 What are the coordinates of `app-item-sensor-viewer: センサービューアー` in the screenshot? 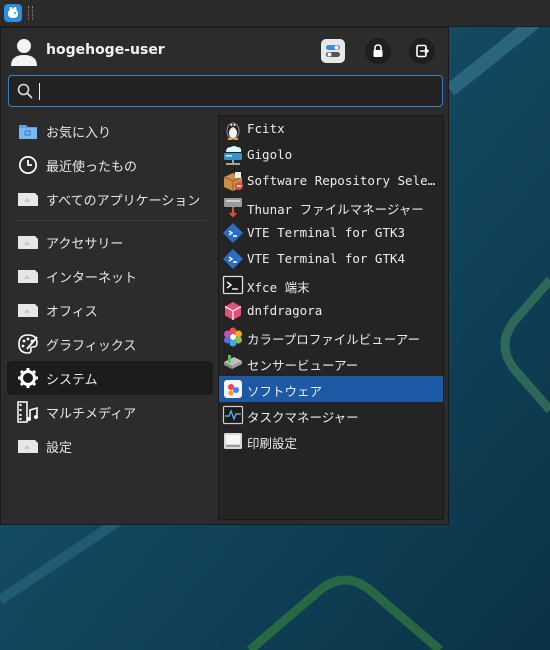 It's located at (331, 363).